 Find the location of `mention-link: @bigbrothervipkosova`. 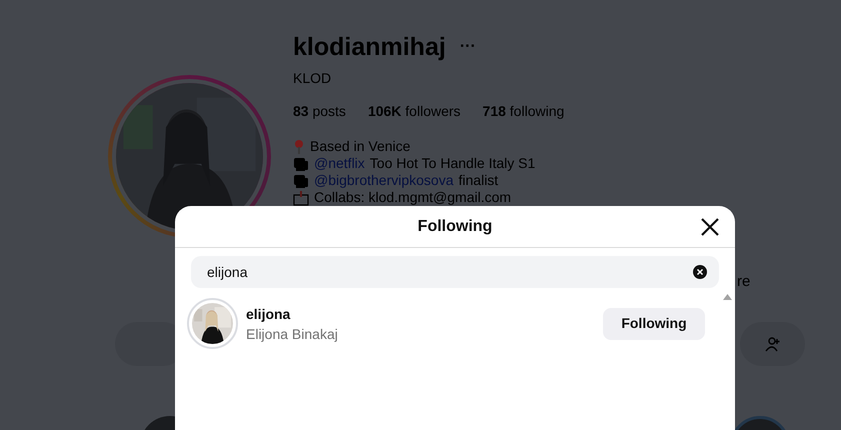

mention-link: @bigbrothervipkosova is located at coordinates (384, 180).